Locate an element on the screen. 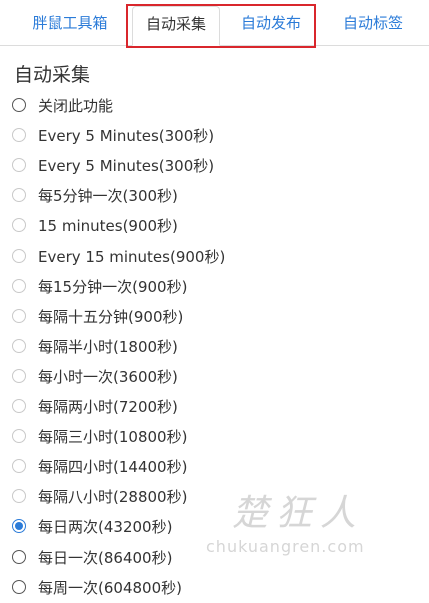 Image resolution: width=429 pixels, height=603 pixels. radio-option-label: 每周一次(604800秒) is located at coordinates (110, 587).